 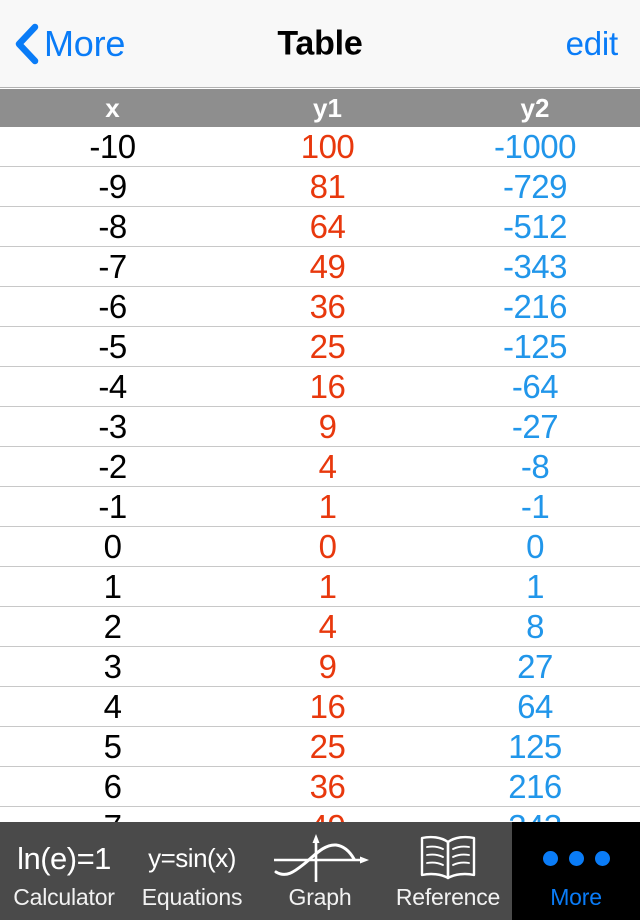 I want to click on tab-label: Reference, so click(x=448, y=897).